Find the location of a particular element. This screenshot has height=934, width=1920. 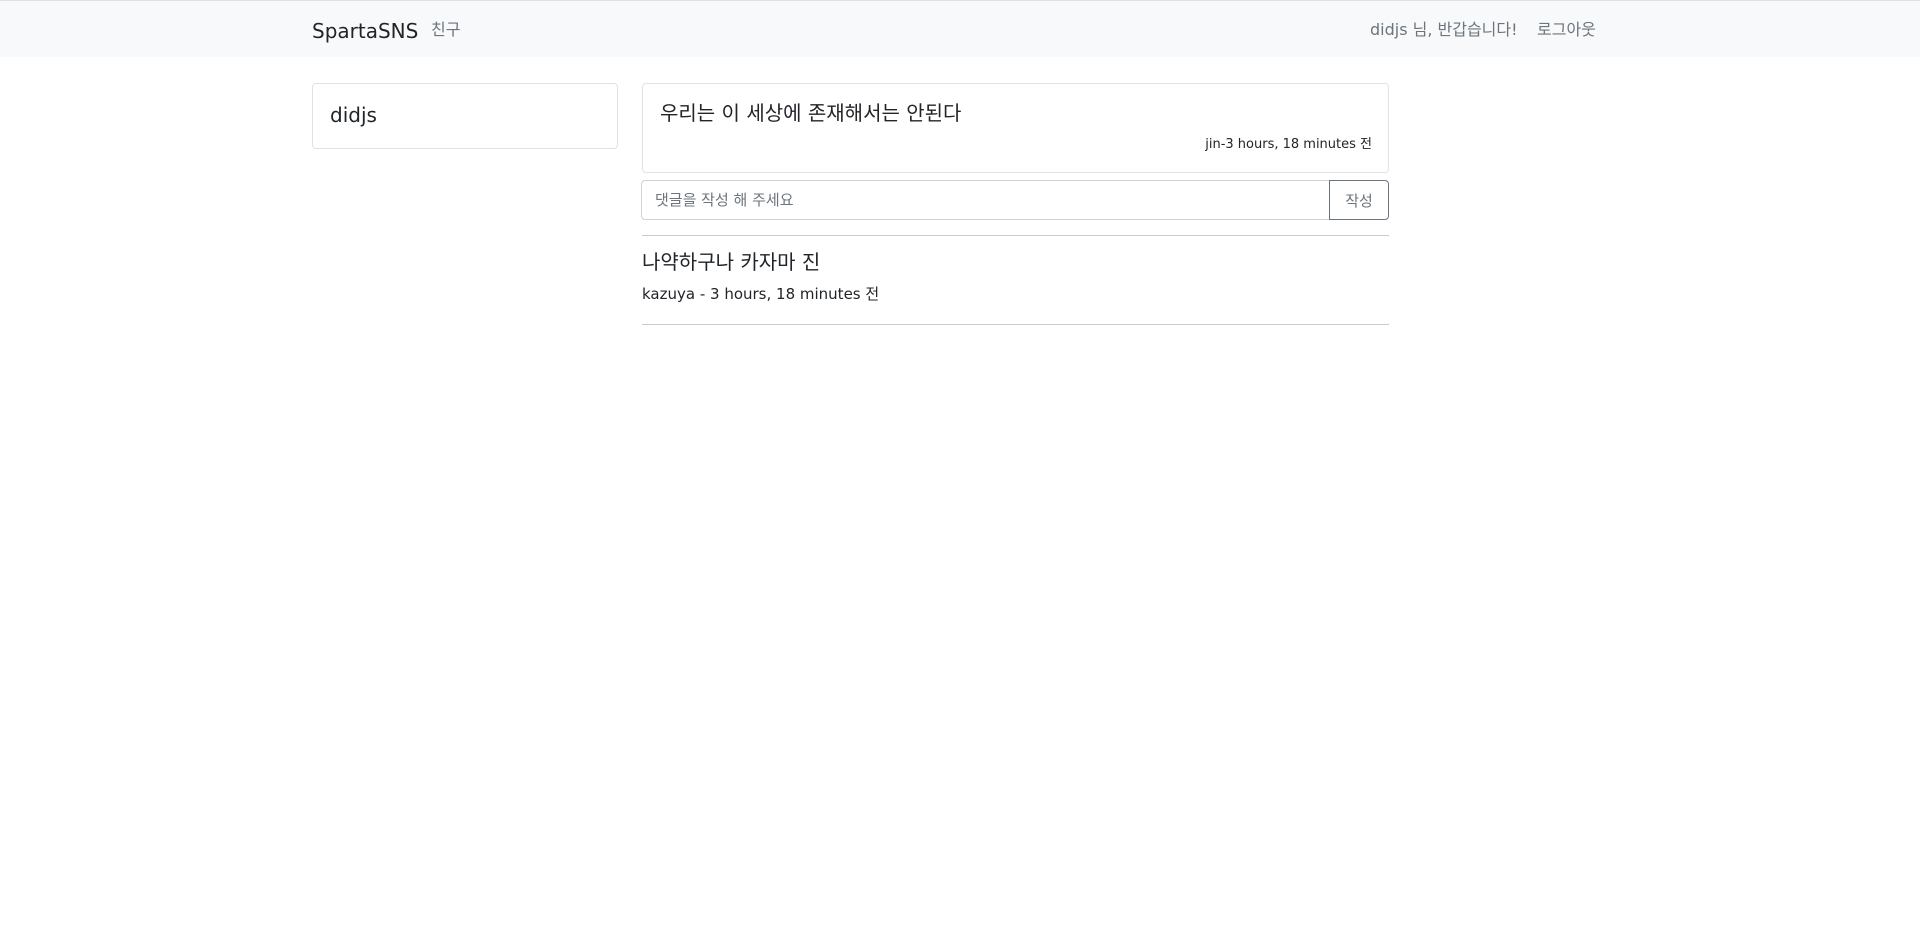

comment-input is located at coordinates (985, 200).